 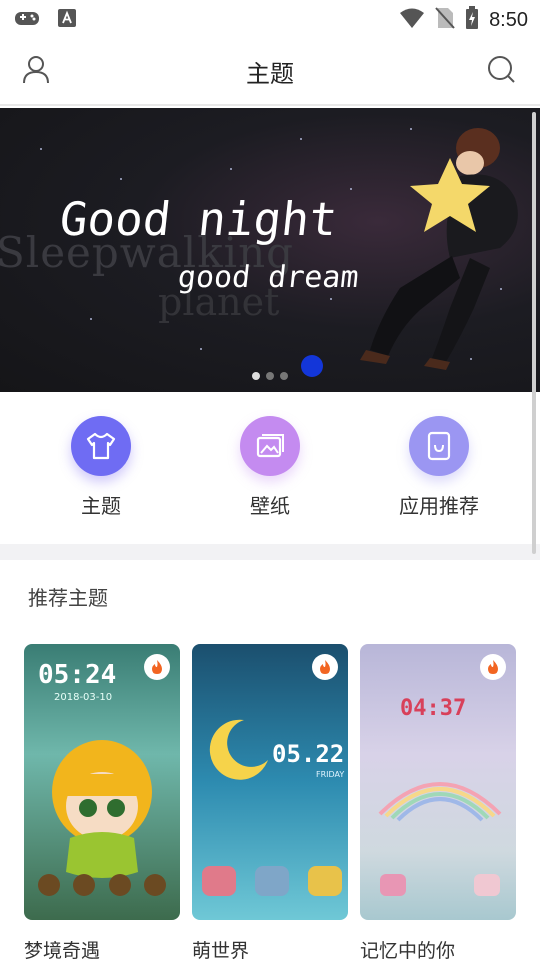 I want to click on quick-action-app-recommend: 应用推荐, so click(x=439, y=467).